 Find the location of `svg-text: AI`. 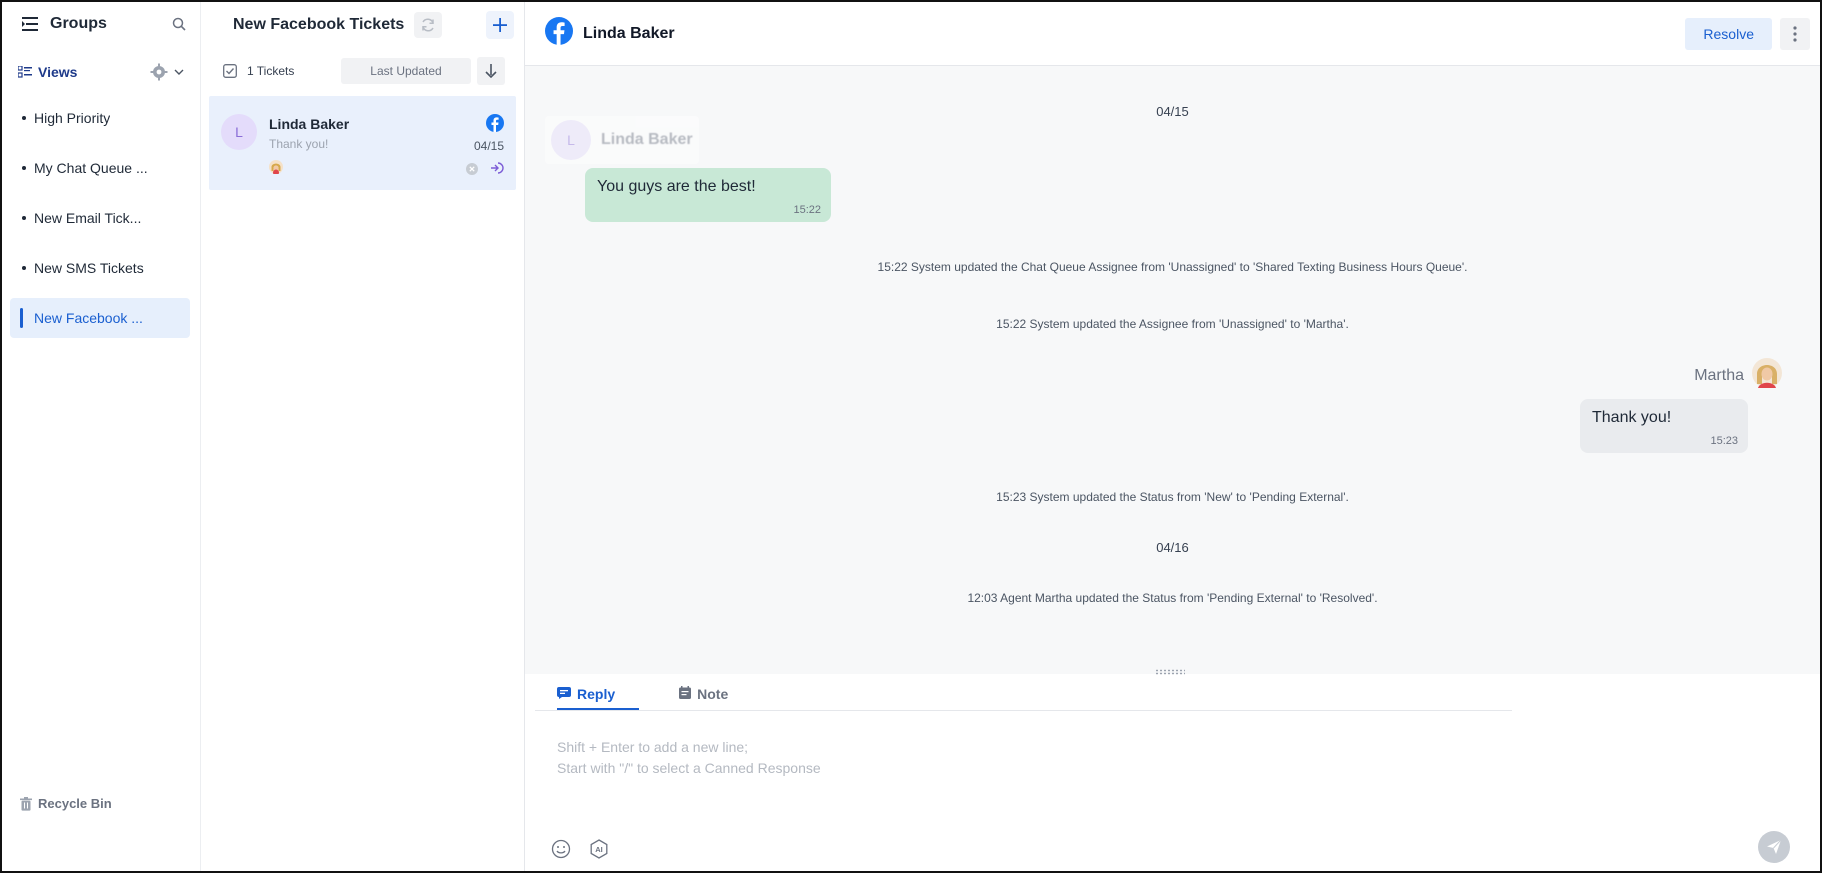

svg-text: AI is located at coordinates (599, 849).